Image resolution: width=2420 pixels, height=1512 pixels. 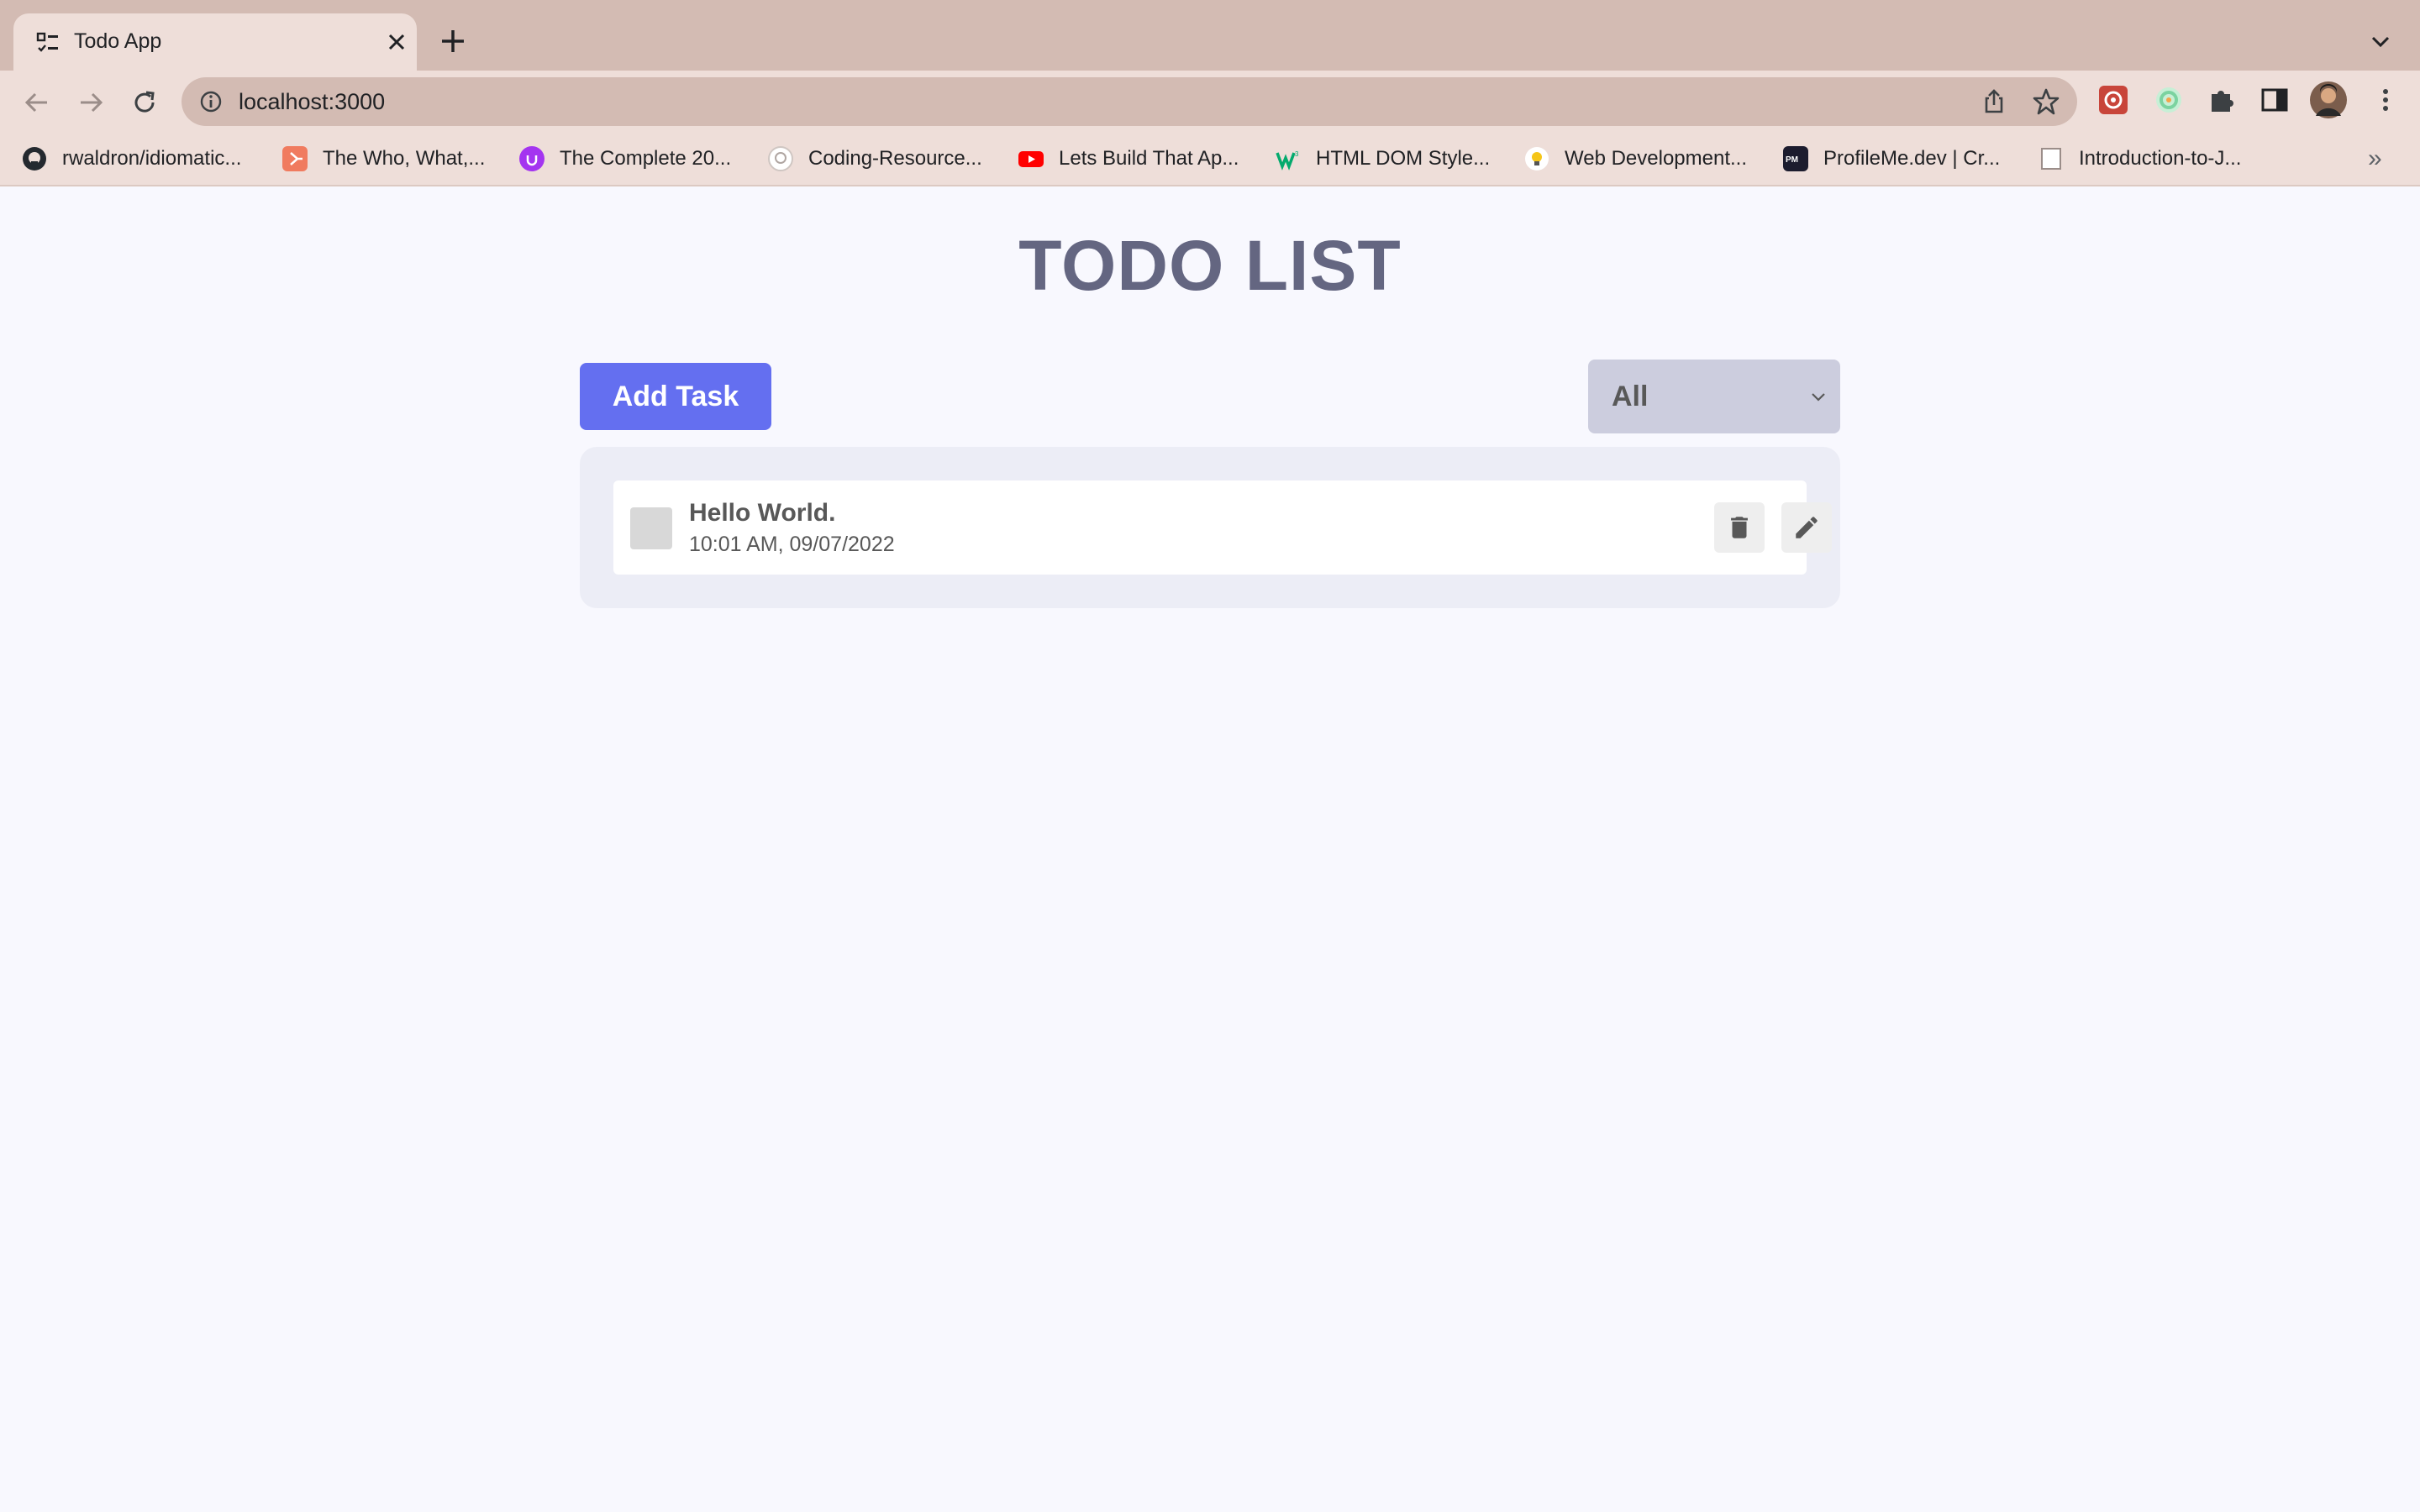 What do you see at coordinates (37, 102) in the screenshot?
I see `back-arrow-icon` at bounding box center [37, 102].